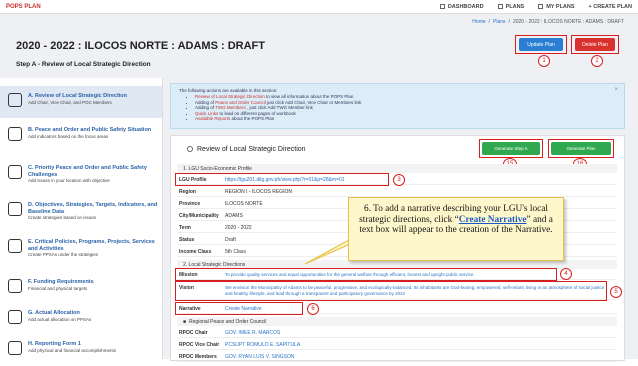 The height and width of the screenshot is (366, 638). I want to click on dashboard-icon, so click(442, 6).